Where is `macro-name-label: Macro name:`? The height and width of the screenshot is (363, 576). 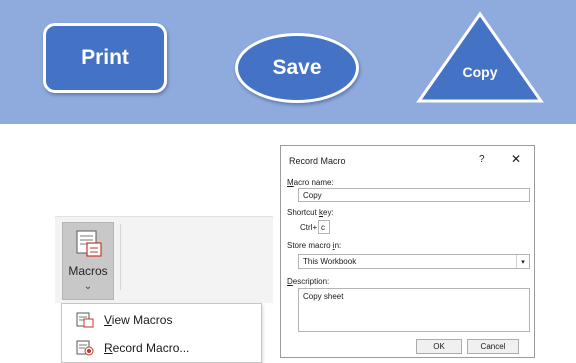
macro-name-label: Macro name: is located at coordinates (310, 182).